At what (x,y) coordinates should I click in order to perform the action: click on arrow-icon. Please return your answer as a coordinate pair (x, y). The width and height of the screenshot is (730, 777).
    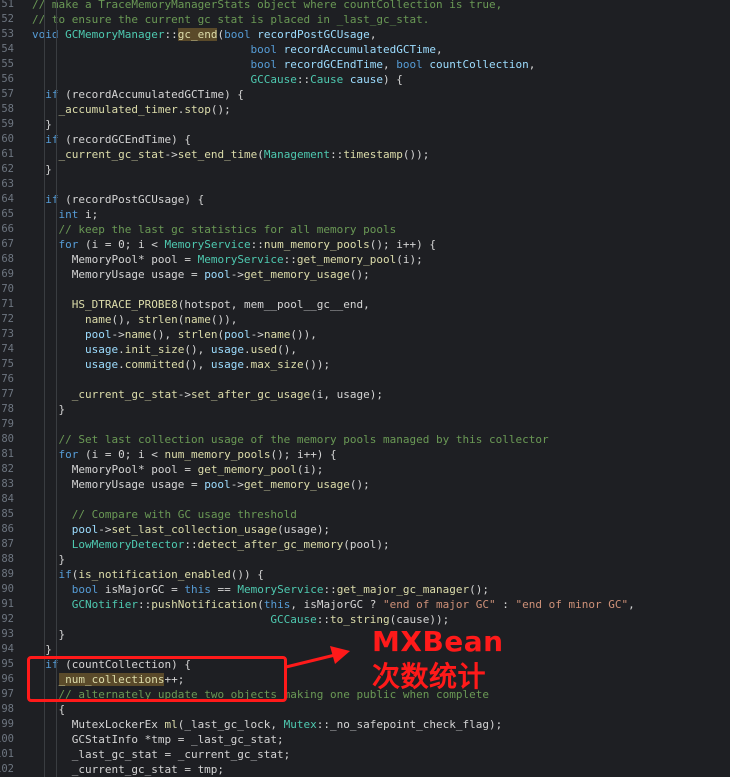
    Looking at the image, I should click on (317, 657).